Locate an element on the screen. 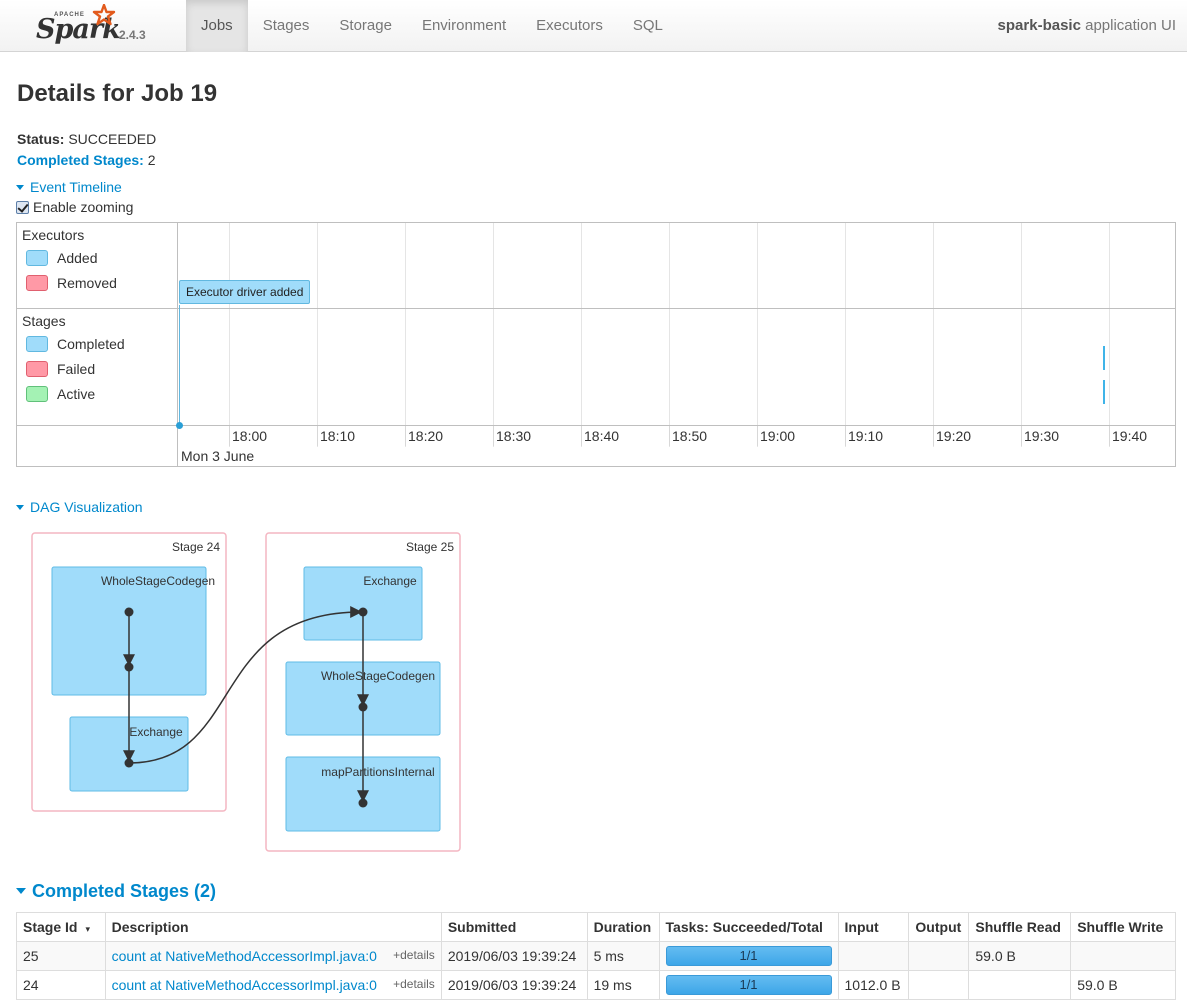 The image size is (1187, 1008). enable-zooming-label: Enable zooming is located at coordinates (83, 207).